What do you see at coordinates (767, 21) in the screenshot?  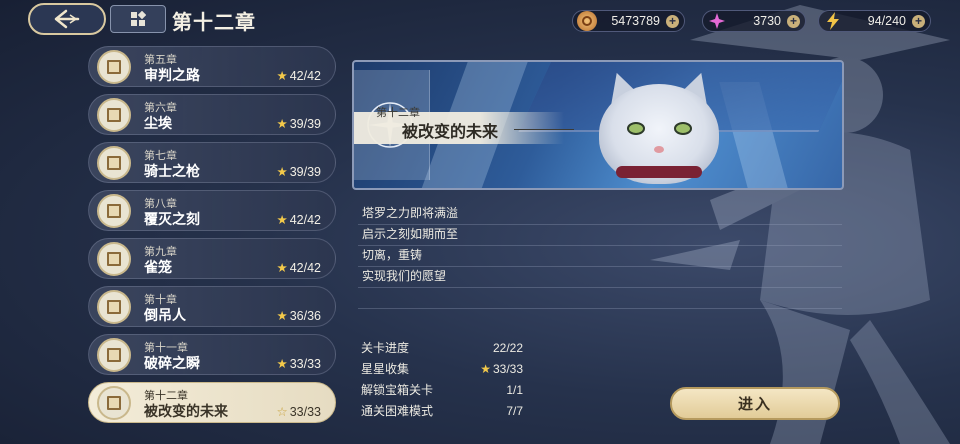 I see `gem-value: 3730` at bounding box center [767, 21].